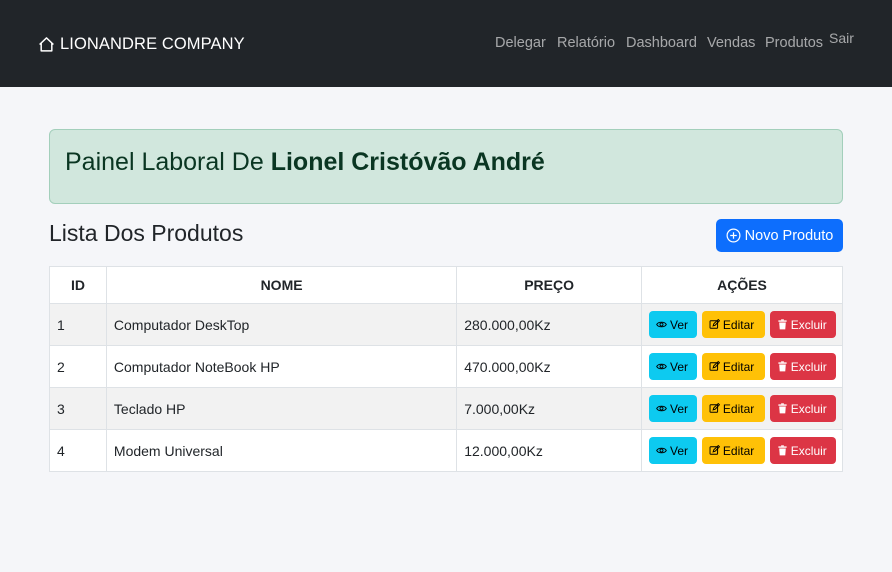  I want to click on table-header-row: ID NOME PREÇO AÇÕES, so click(446, 285).